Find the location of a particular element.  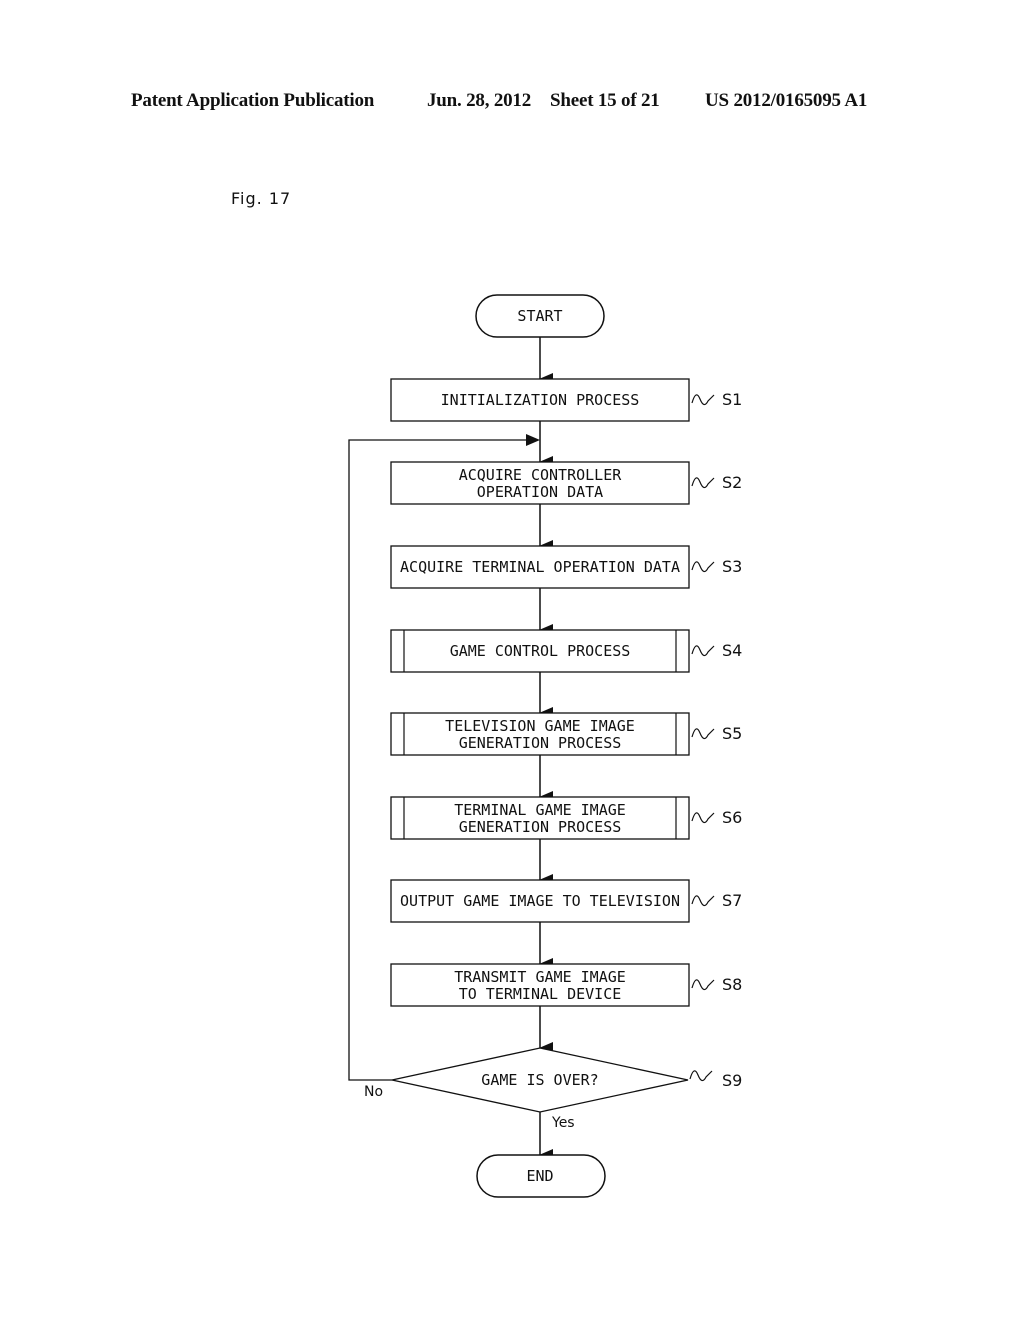

step-id-s7: S7 is located at coordinates (732, 900).